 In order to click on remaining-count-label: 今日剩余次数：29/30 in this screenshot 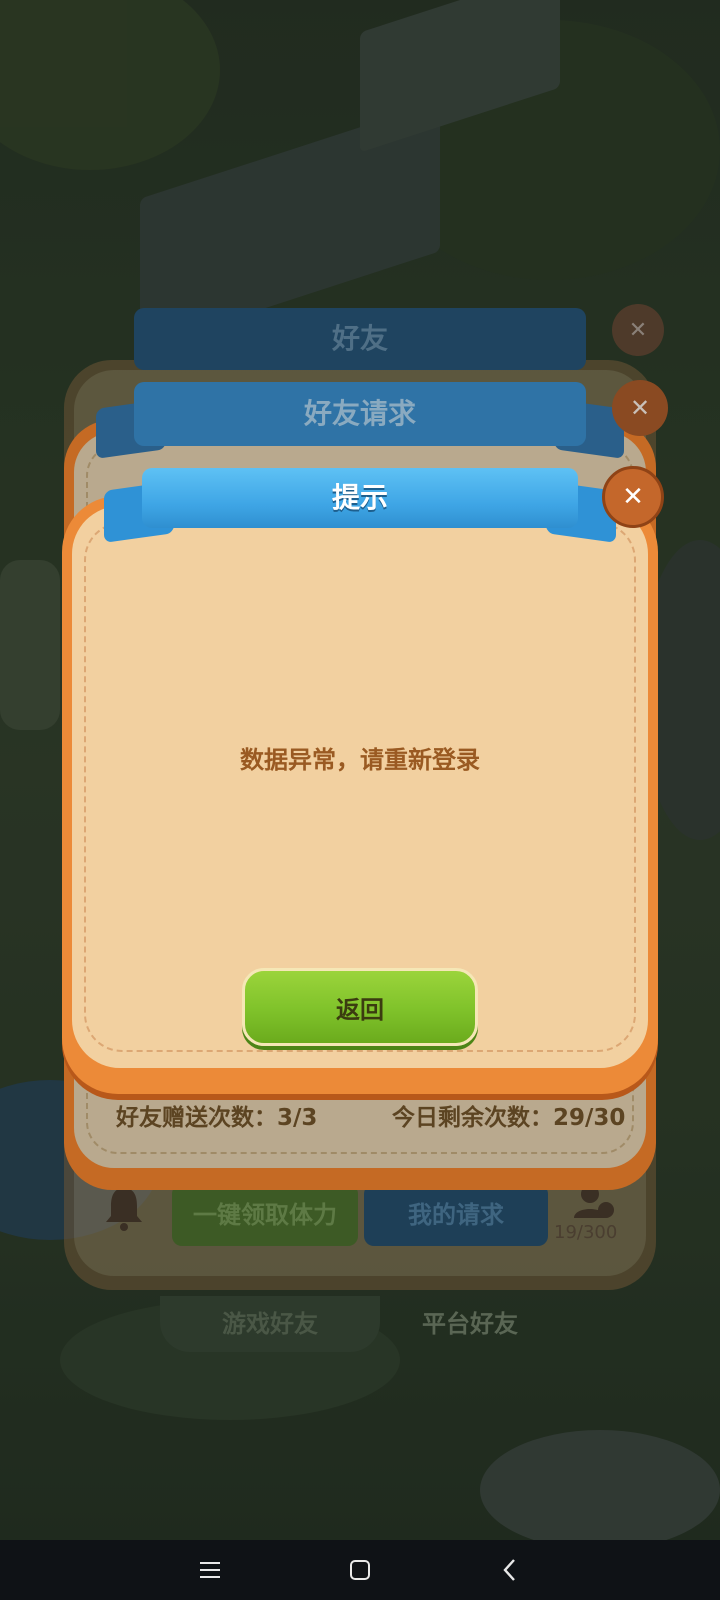, I will do `click(509, 1118)`.